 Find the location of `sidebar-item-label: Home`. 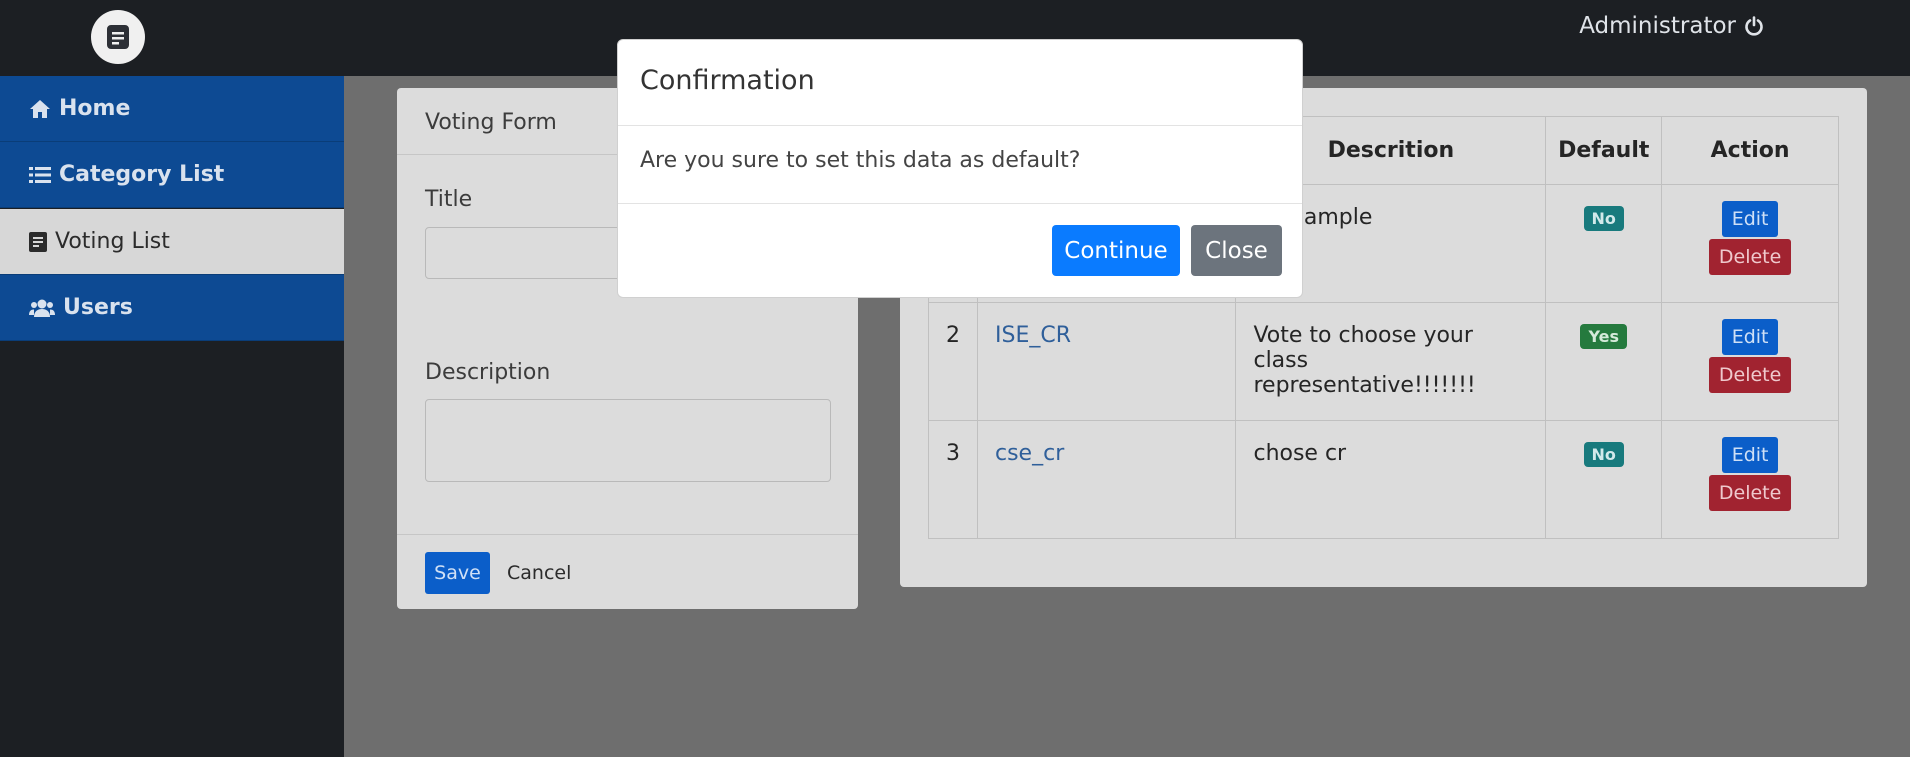

sidebar-item-label: Home is located at coordinates (95, 108).